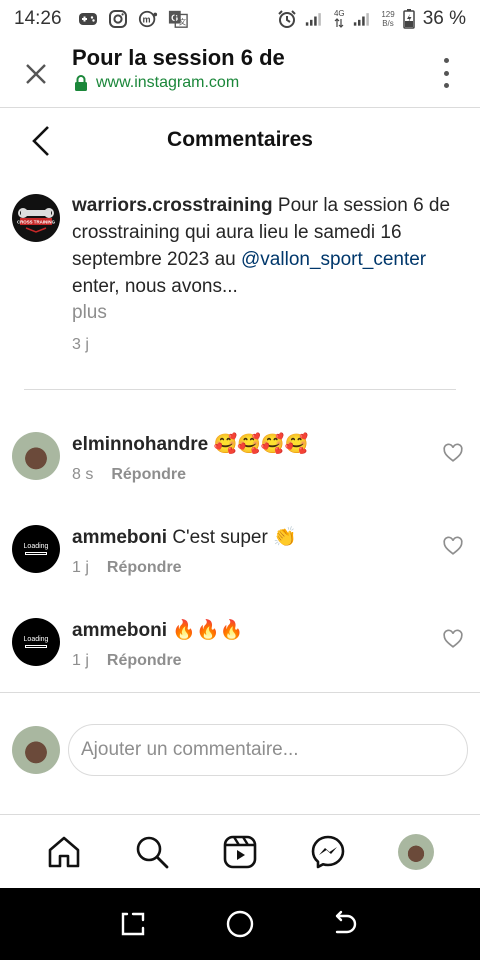 The height and width of the screenshot is (960, 480). What do you see at coordinates (118, 19) in the screenshot?
I see `instagram-icon` at bounding box center [118, 19].